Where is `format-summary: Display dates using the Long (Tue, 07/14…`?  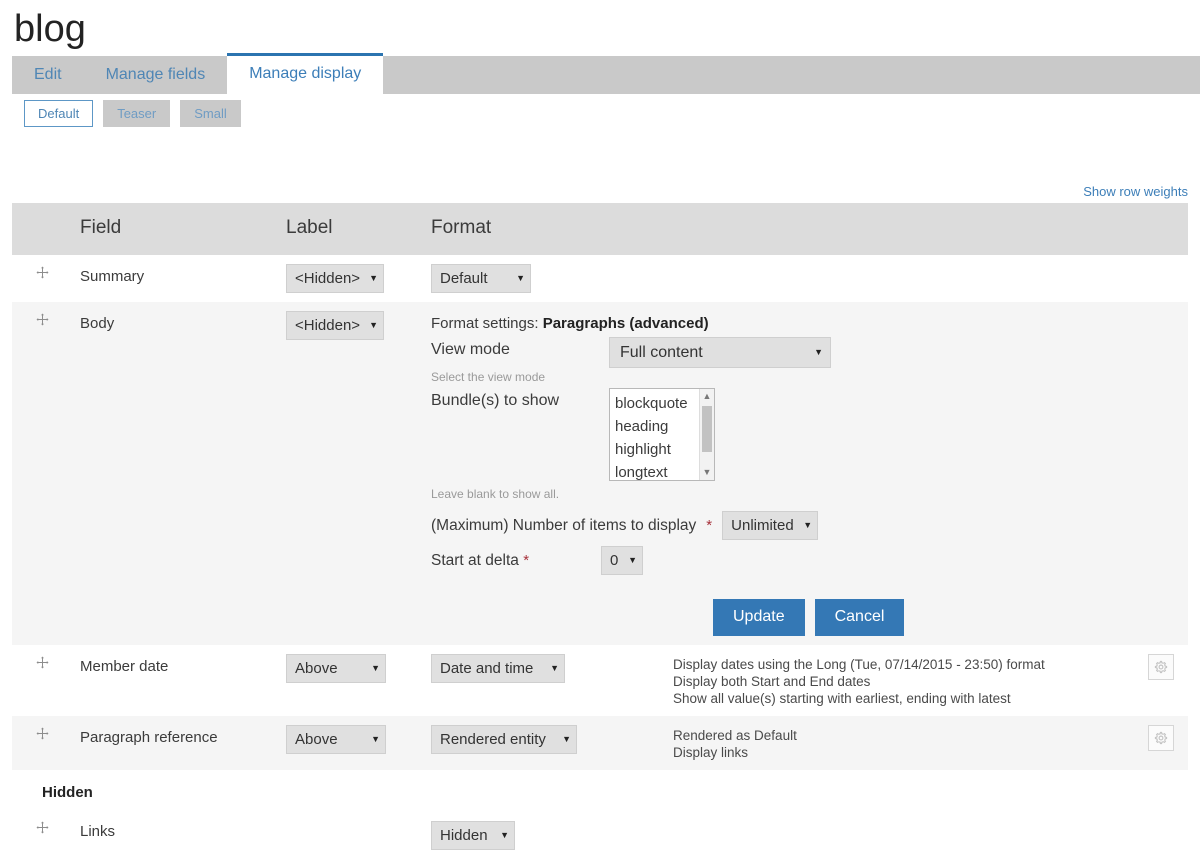
format-summary: Display dates using the Long (Tue, 07/14… is located at coordinates (900, 680).